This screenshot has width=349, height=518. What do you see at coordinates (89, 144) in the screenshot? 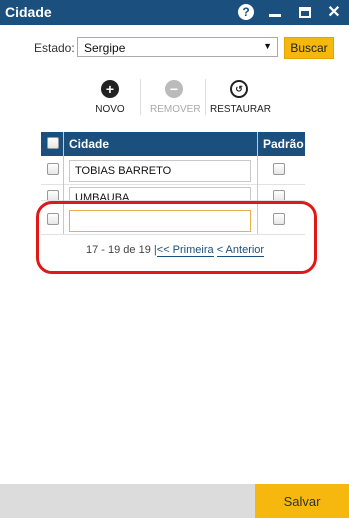
I see `column-header-cidade: Cidade` at bounding box center [89, 144].